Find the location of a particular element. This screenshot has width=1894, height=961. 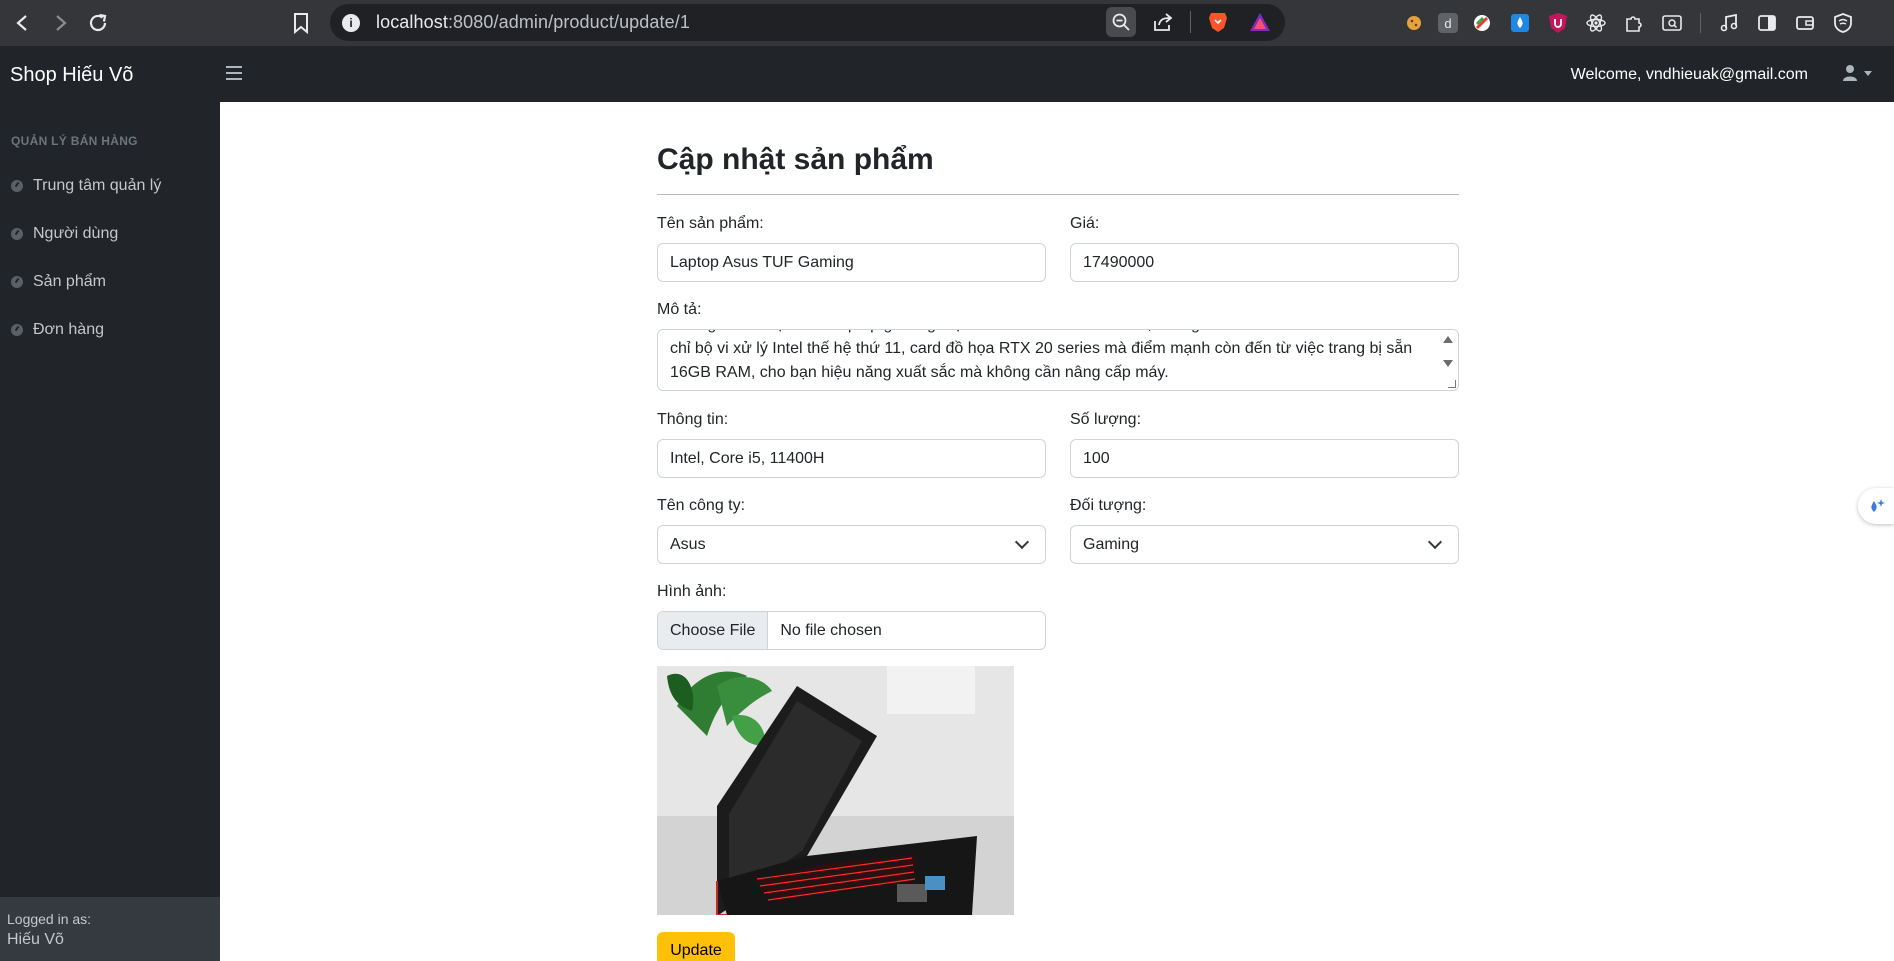

bookmark-icon is located at coordinates (301, 23).